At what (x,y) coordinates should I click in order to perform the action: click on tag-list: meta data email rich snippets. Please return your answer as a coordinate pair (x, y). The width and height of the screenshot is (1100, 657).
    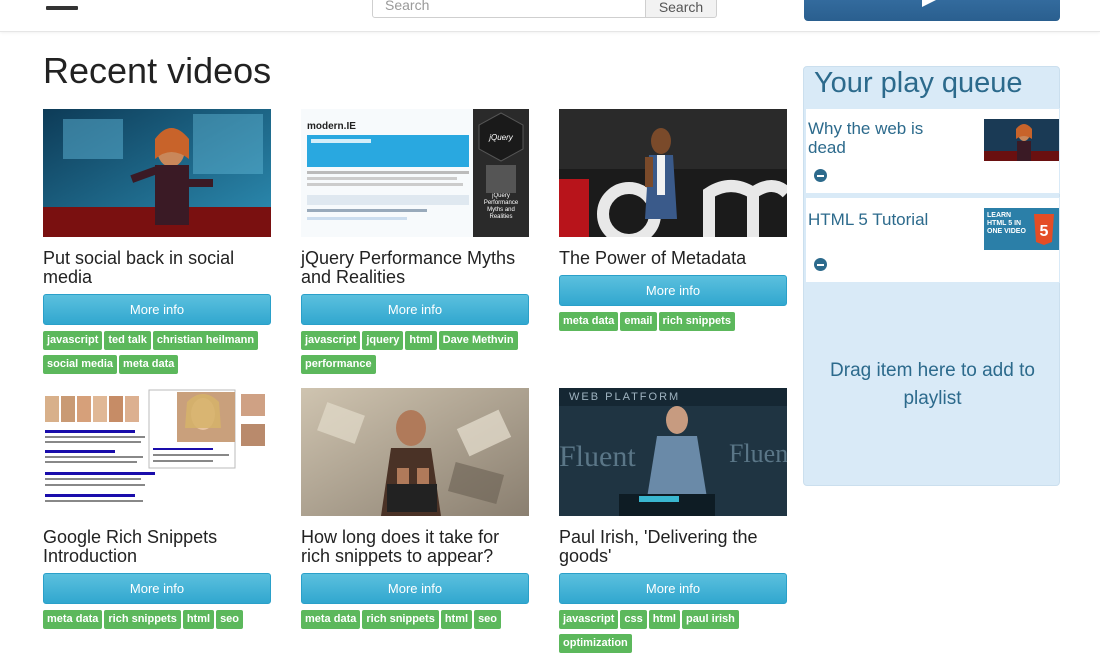
    Looking at the image, I should click on (675, 323).